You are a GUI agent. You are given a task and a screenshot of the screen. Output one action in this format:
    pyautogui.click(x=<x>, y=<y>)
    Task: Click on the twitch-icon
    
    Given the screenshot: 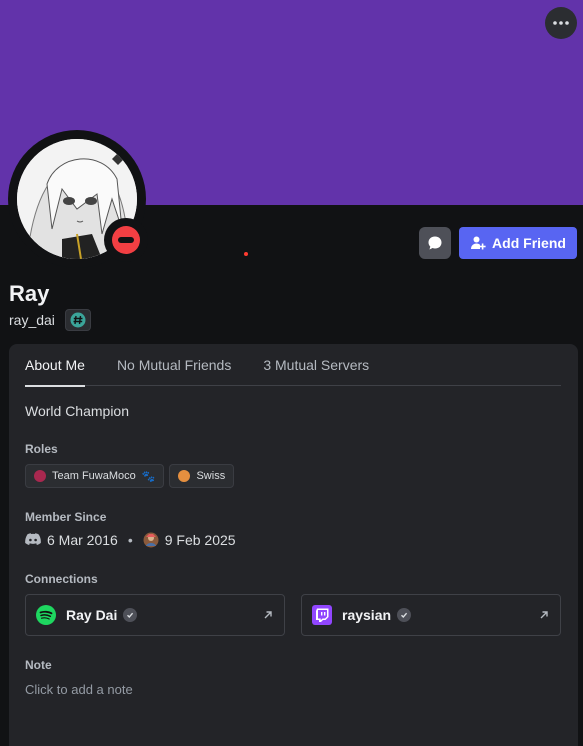 What is the action you would take?
    pyautogui.click(x=322, y=615)
    